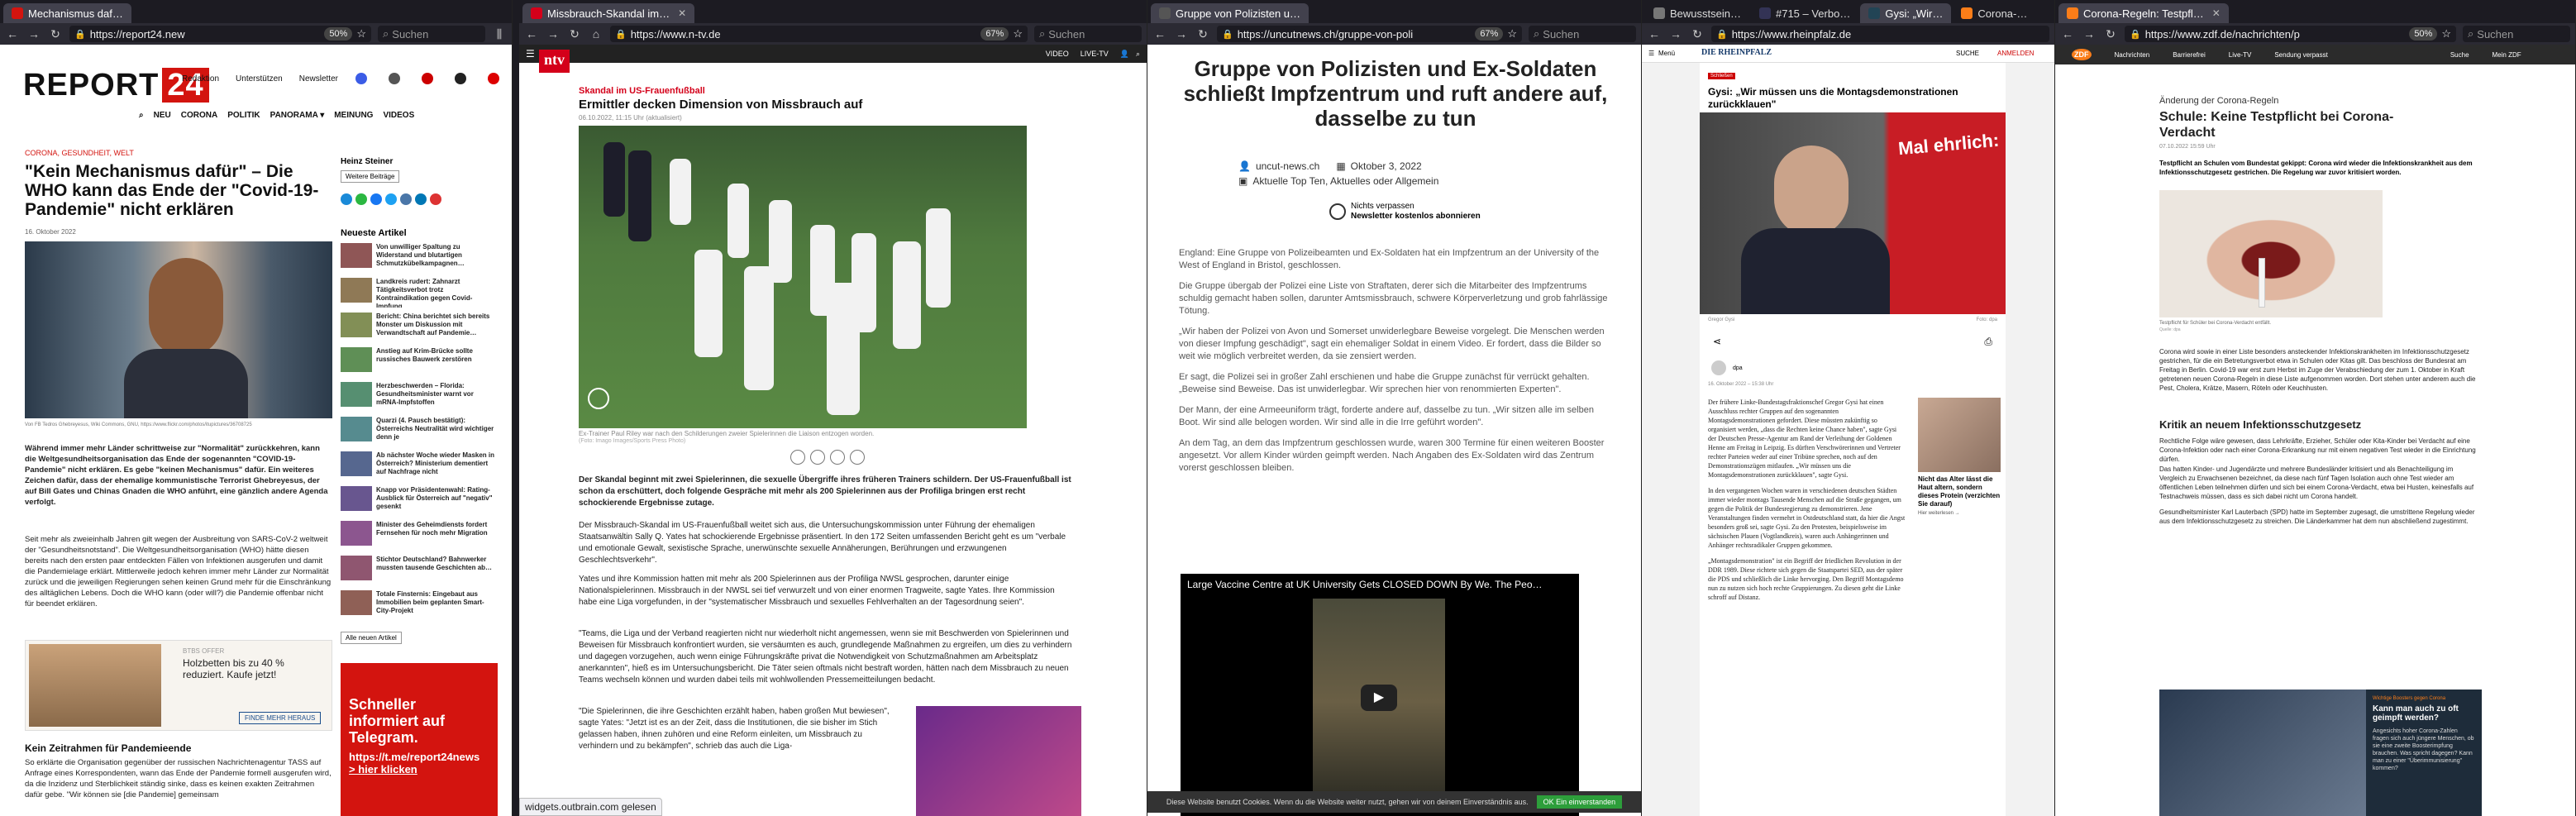 The width and height of the screenshot is (2576, 816). Describe the element at coordinates (1967, 53) in the screenshot. I see `search-link: SUCHE` at that location.